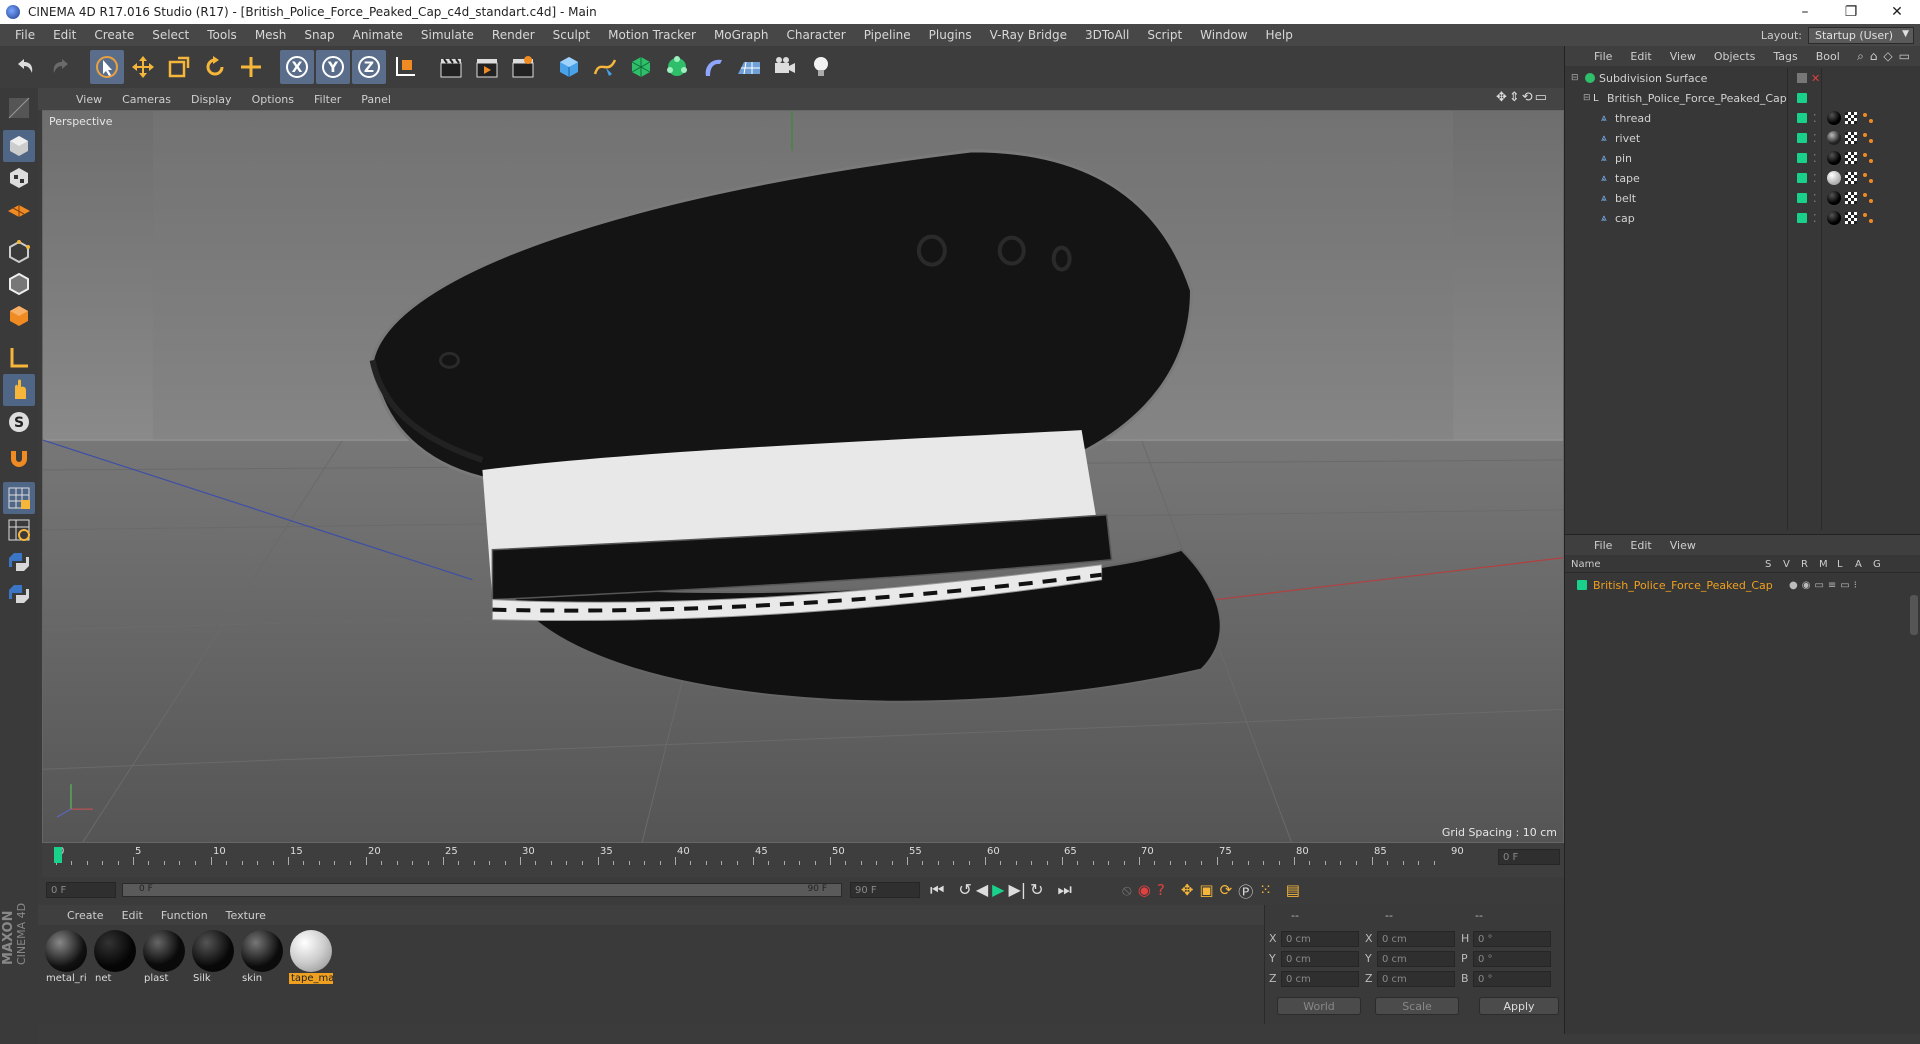 The height and width of the screenshot is (1044, 1920). I want to click on layer-column-m: M, so click(1823, 564).